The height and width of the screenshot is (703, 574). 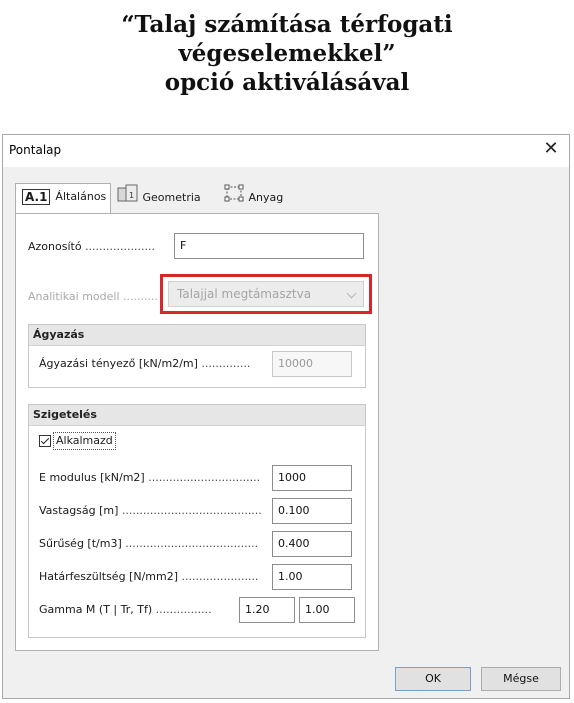 I want to click on tab-geometry: 1 Geometria, so click(x=167, y=197).